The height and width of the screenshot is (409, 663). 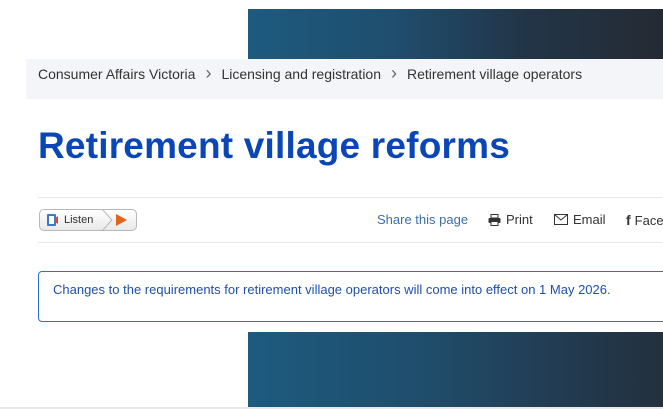 I want to click on breadcrumb-item-consumer-affairs: Consumer Affairs Victoria, so click(x=116, y=74).